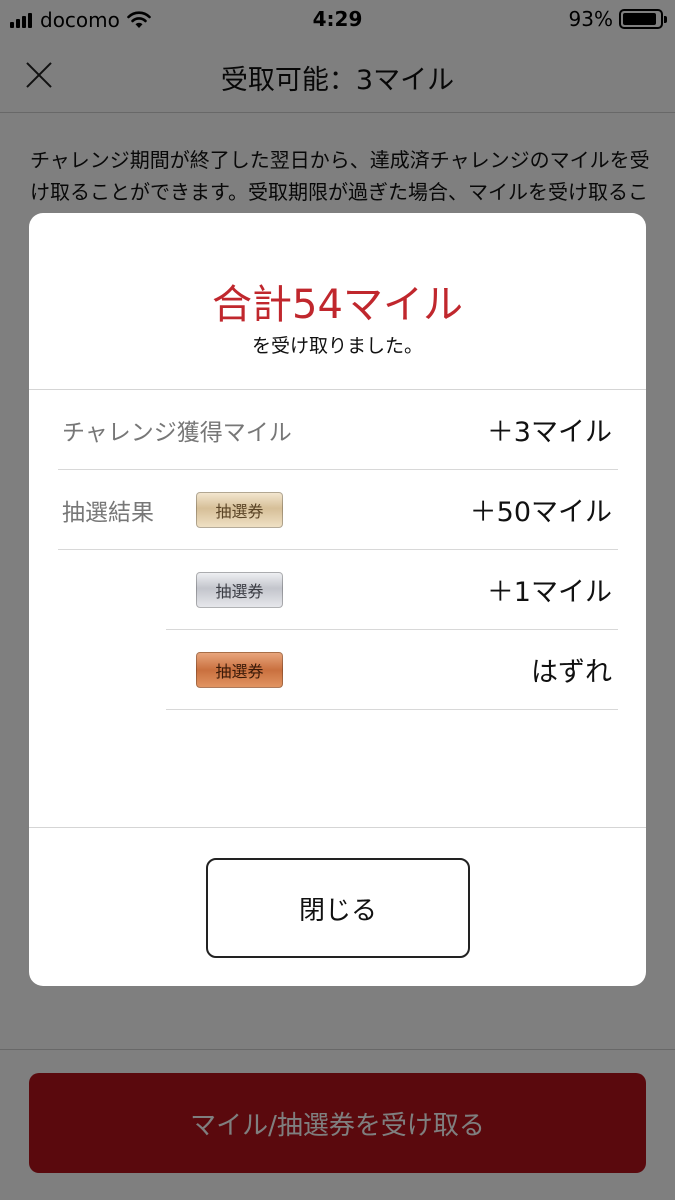 The image size is (675, 1200). Describe the element at coordinates (540, 512) in the screenshot. I see `lottery-result-value: ＋50マイル` at that location.